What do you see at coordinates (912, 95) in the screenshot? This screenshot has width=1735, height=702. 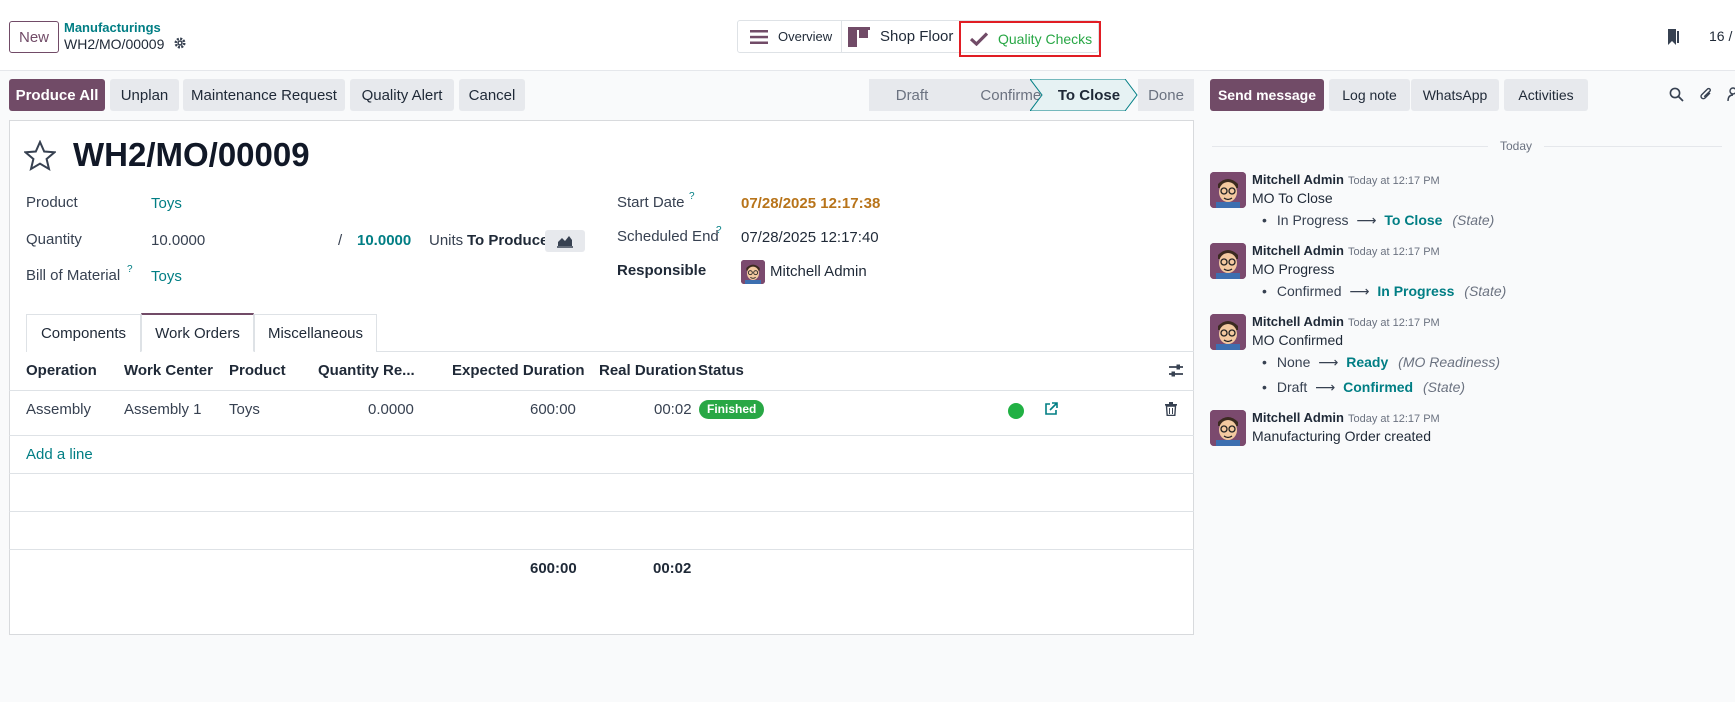 I see `status-draft: Draft` at bounding box center [912, 95].